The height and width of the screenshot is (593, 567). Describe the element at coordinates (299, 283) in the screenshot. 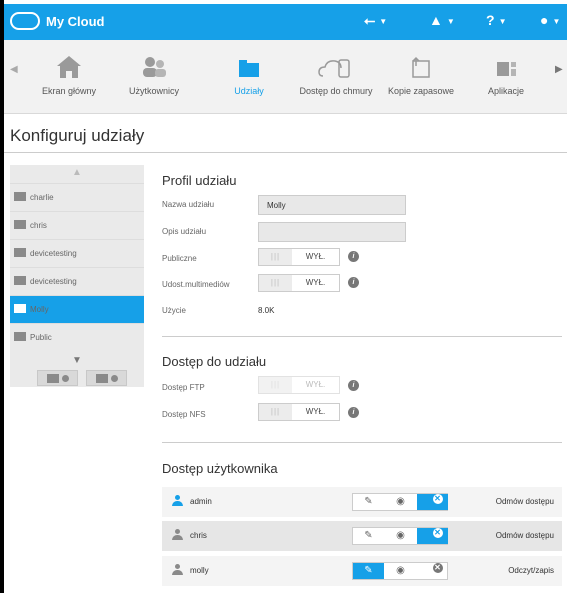

I see `media-serving-toggle: ||| WYŁ.` at that location.